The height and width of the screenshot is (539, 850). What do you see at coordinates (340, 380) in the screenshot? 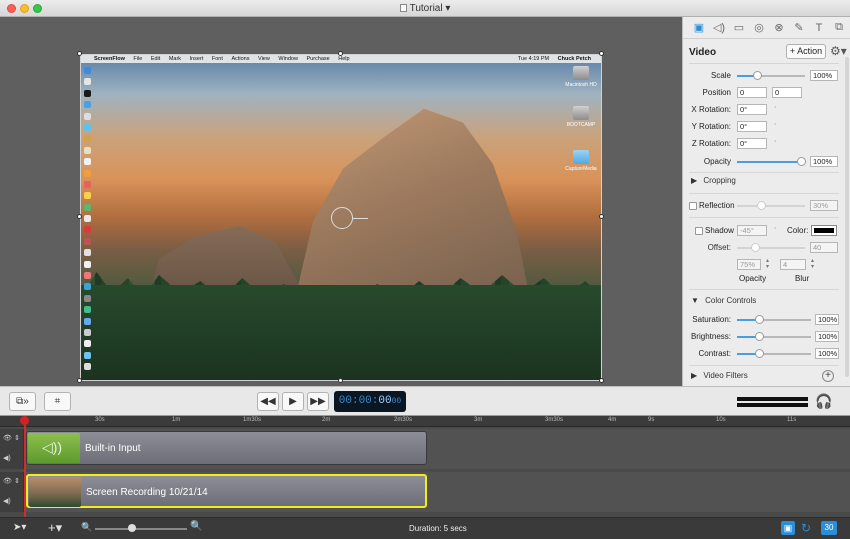
I see `resize-handle-bottom` at bounding box center [340, 380].